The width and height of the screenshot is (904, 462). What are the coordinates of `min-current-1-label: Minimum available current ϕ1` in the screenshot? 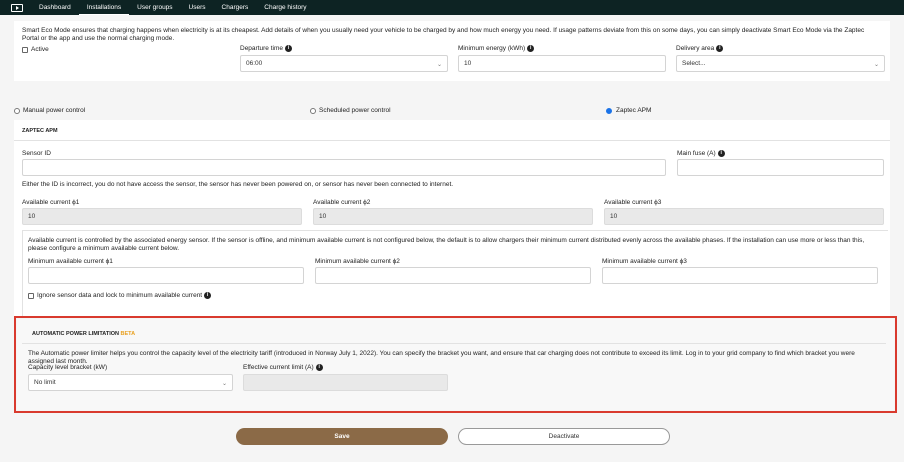 It's located at (70, 261).